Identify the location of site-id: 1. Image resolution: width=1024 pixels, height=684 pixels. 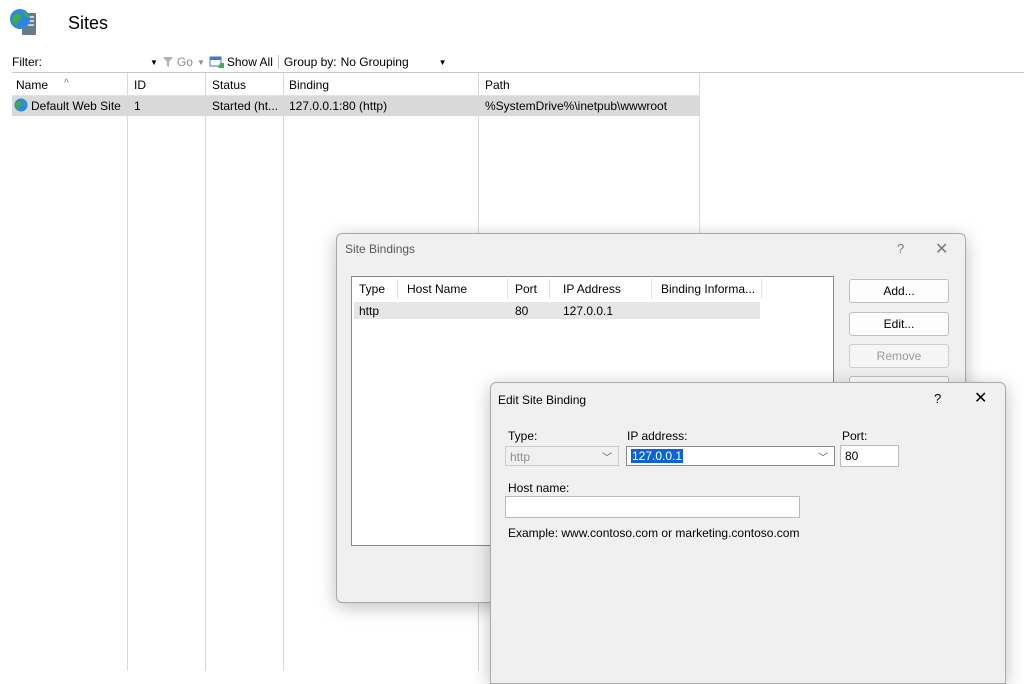
(137, 106).